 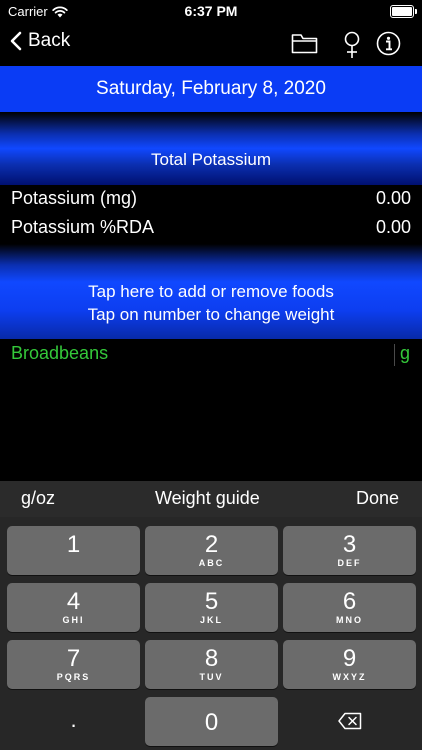 I want to click on status-bar: Carrier 6:37 PM, so click(x=211, y=12).